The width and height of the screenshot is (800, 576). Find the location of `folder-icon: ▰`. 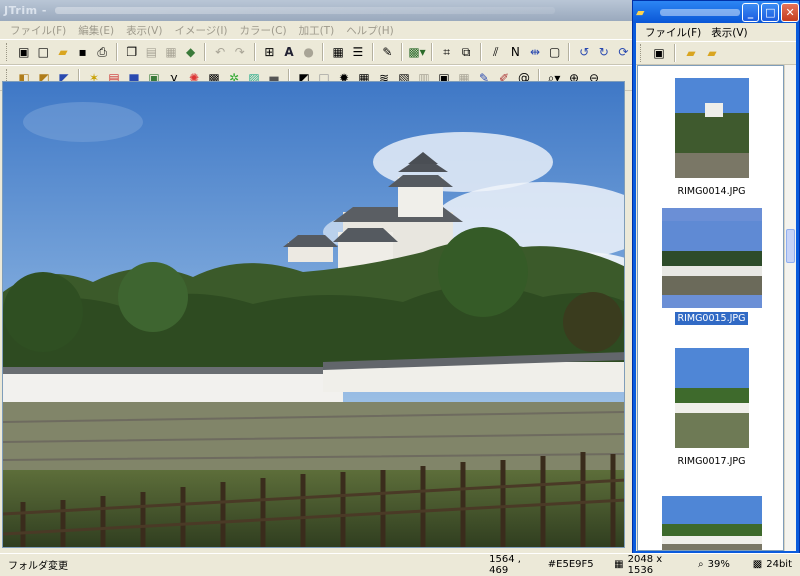

folder-icon: ▰ is located at coordinates (640, 12).